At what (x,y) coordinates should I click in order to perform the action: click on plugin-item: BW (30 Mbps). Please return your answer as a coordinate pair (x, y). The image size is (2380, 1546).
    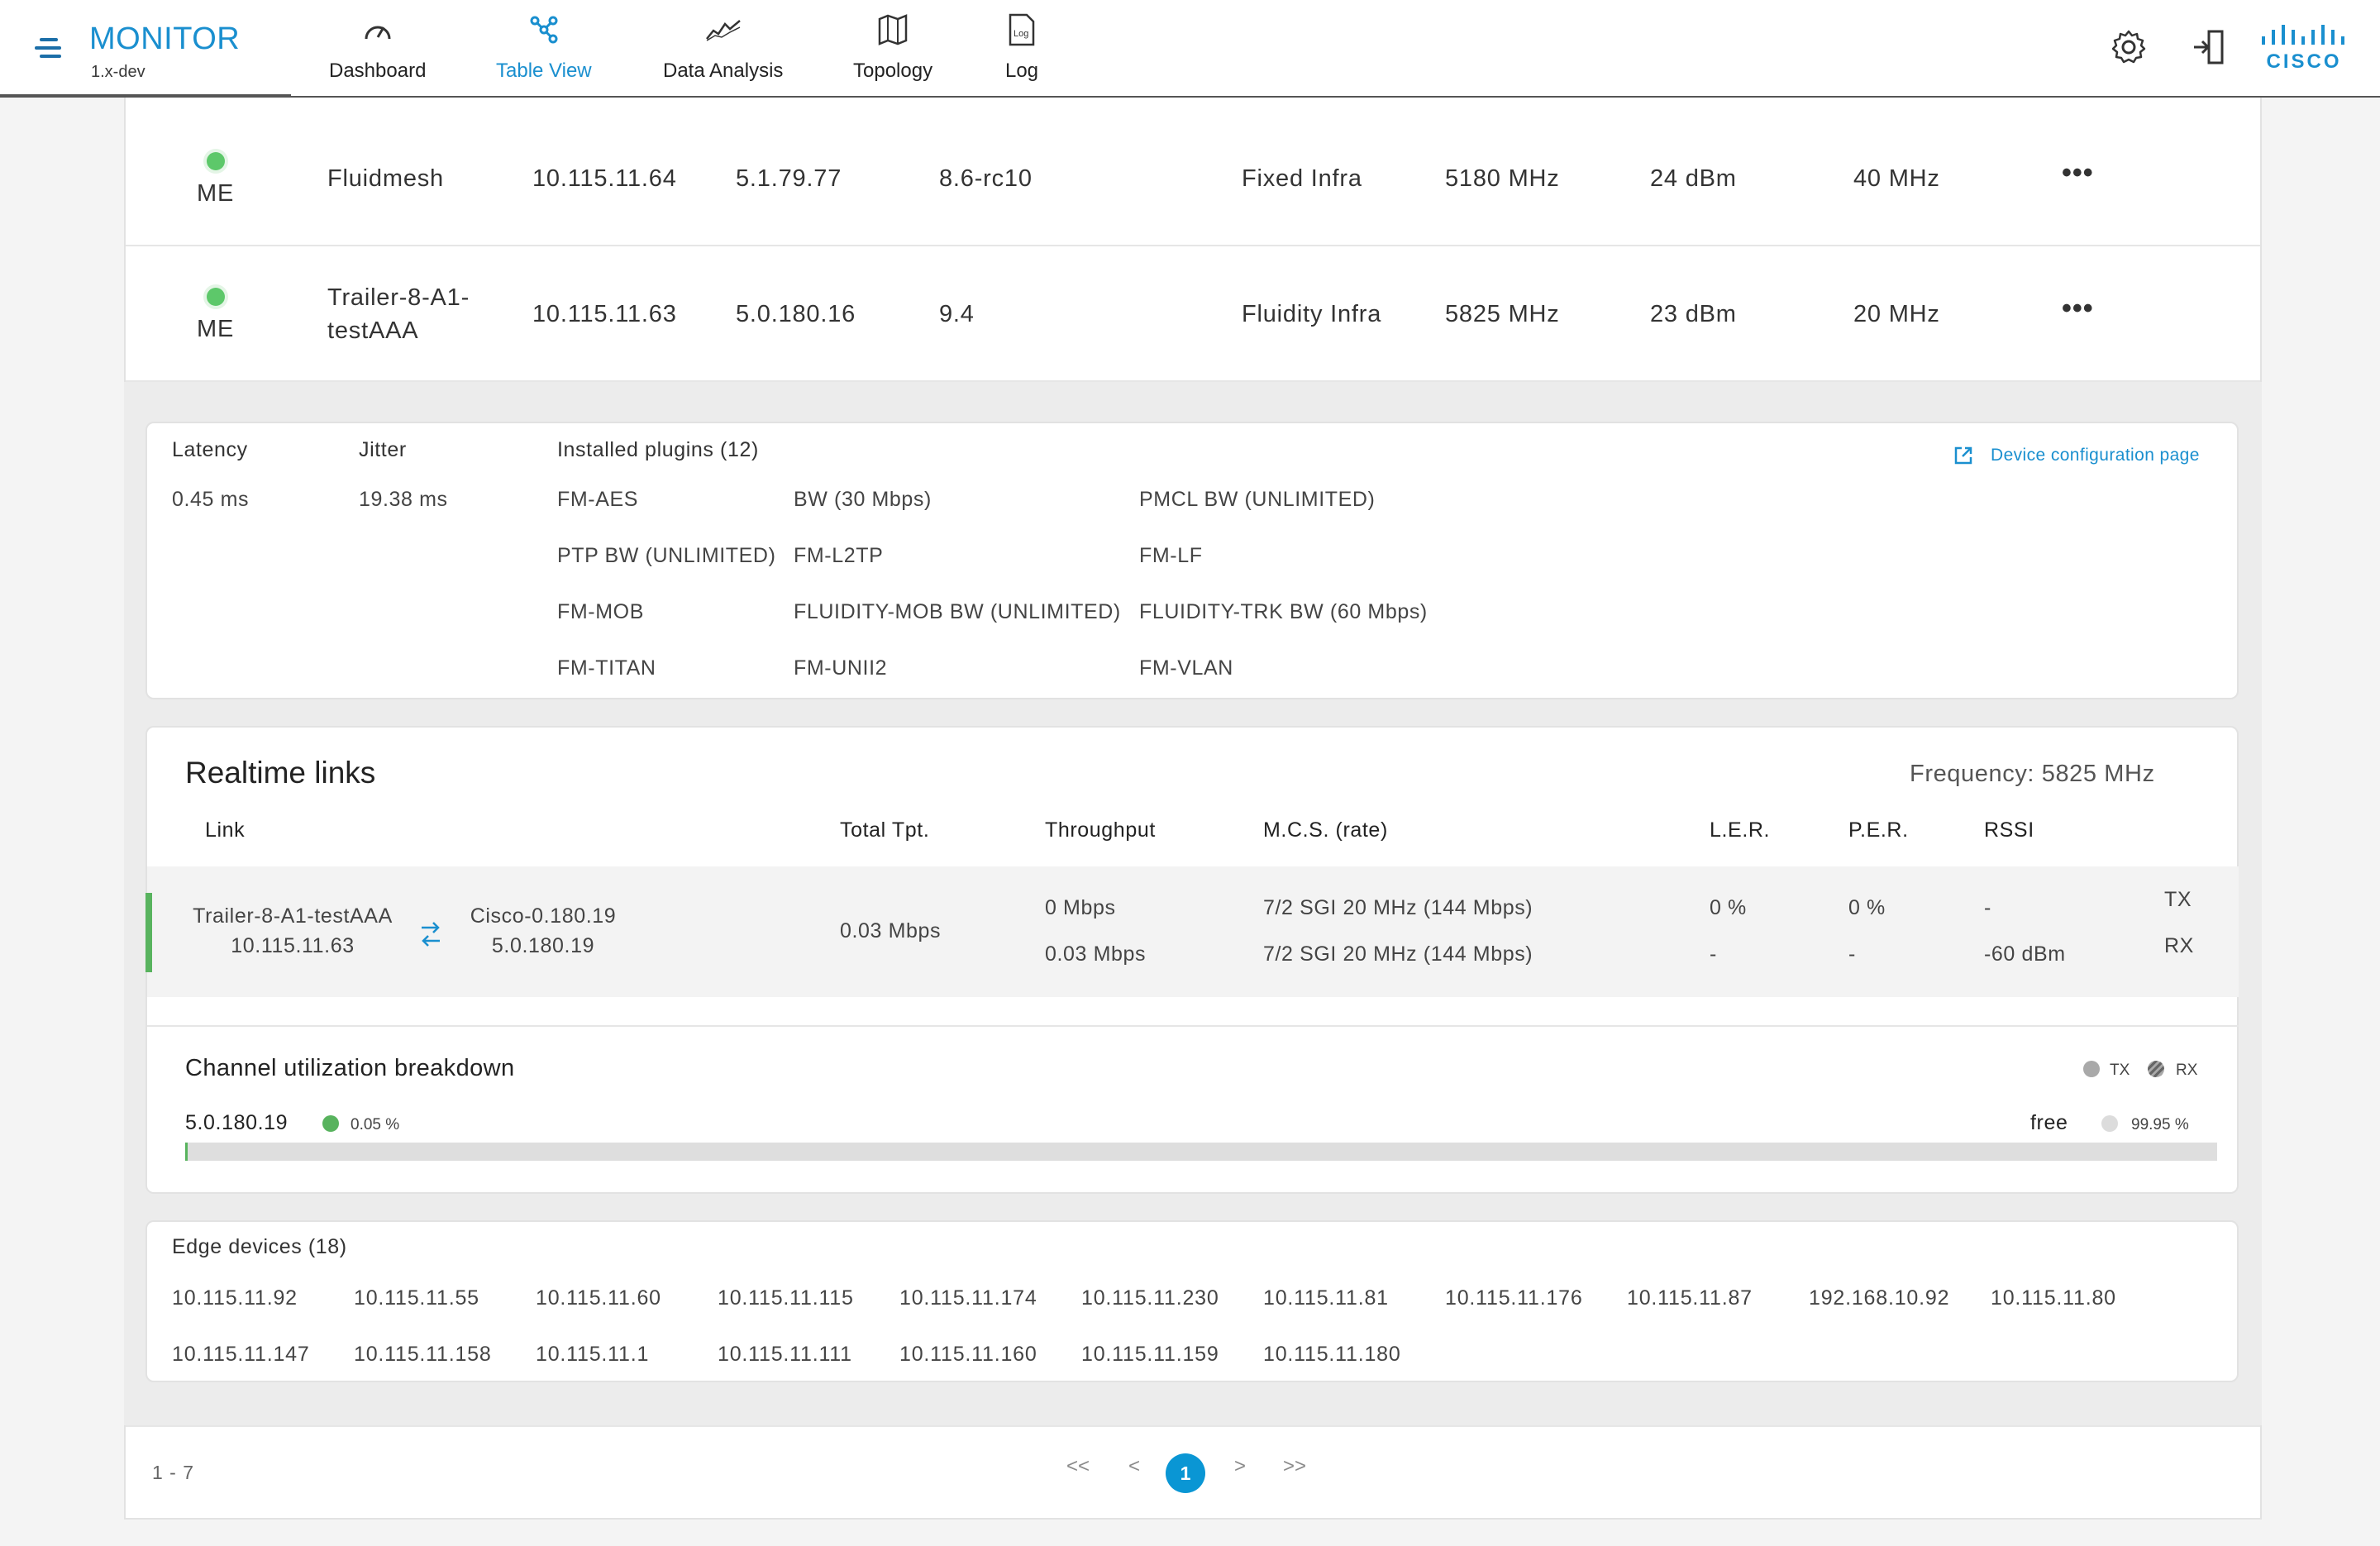
    Looking at the image, I should click on (863, 499).